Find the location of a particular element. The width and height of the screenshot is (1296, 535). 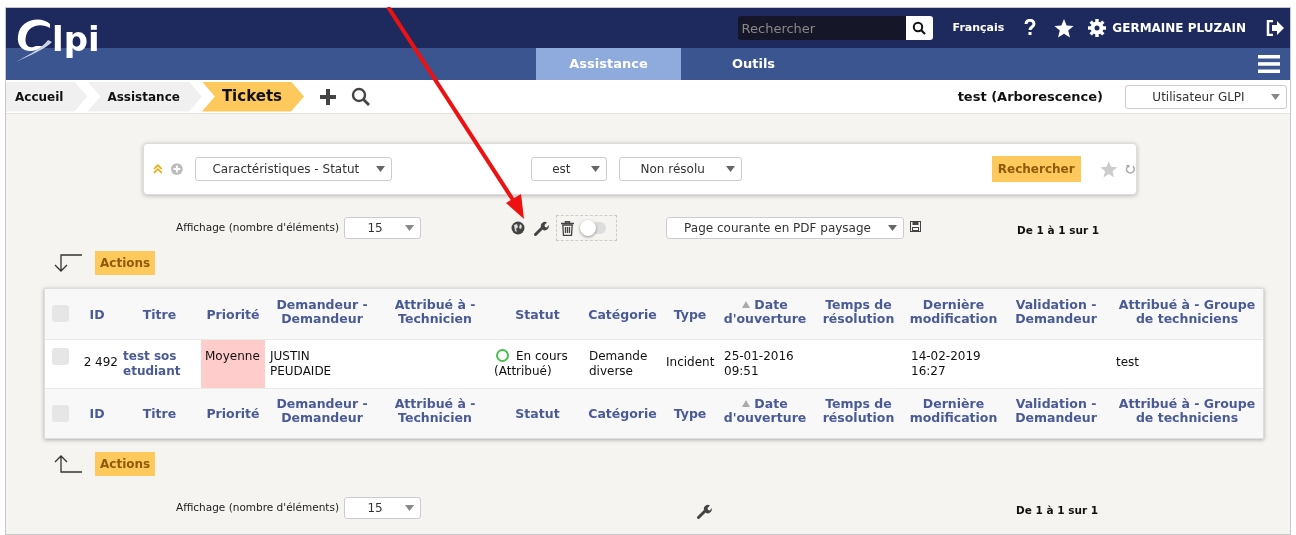

field-select: Caractéristiques - Statut is located at coordinates (293, 169).